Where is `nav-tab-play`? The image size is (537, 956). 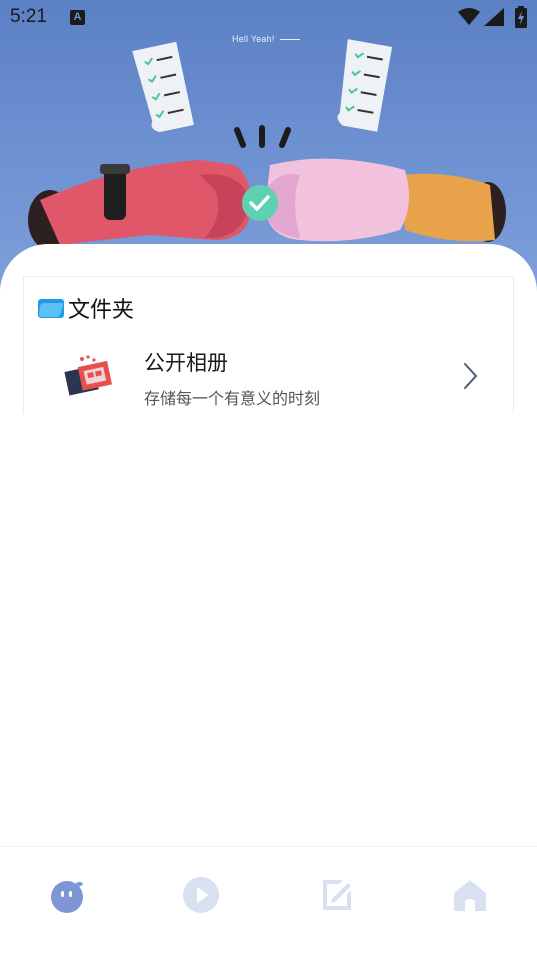
nav-tab-play is located at coordinates (201, 895).